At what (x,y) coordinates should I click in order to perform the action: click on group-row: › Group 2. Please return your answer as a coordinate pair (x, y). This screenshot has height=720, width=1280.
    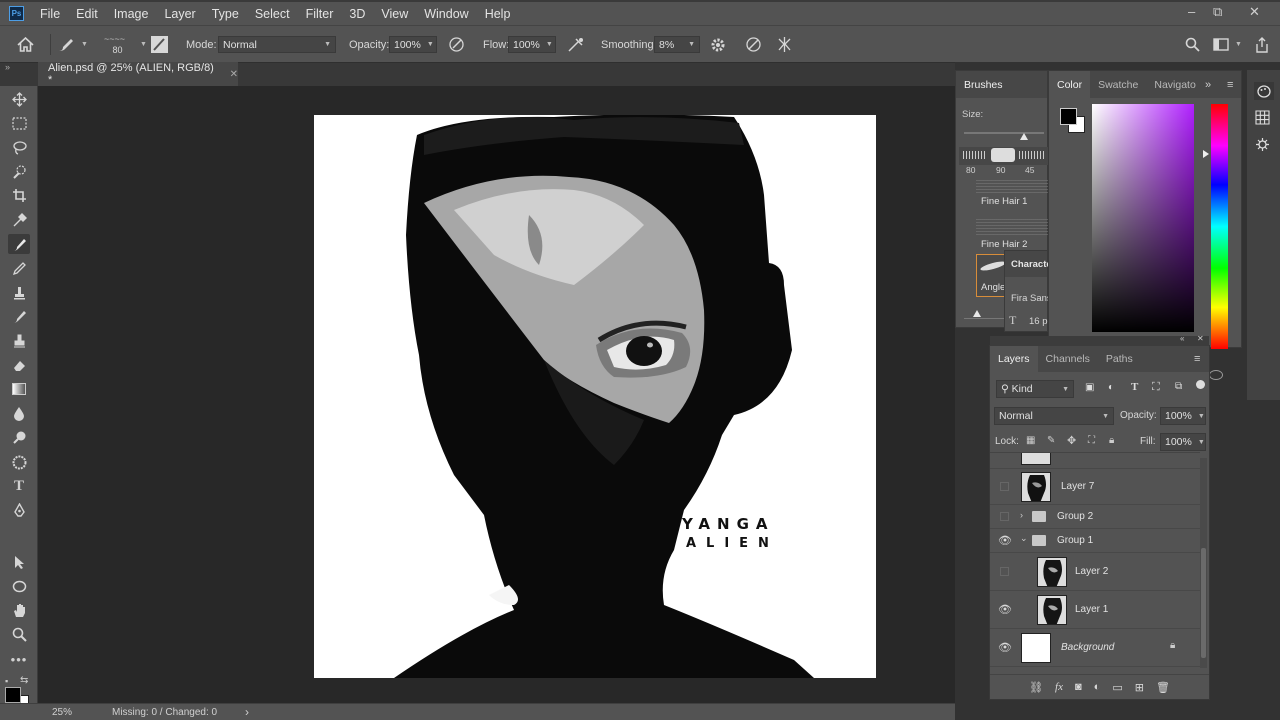
    Looking at the image, I should click on (1095, 517).